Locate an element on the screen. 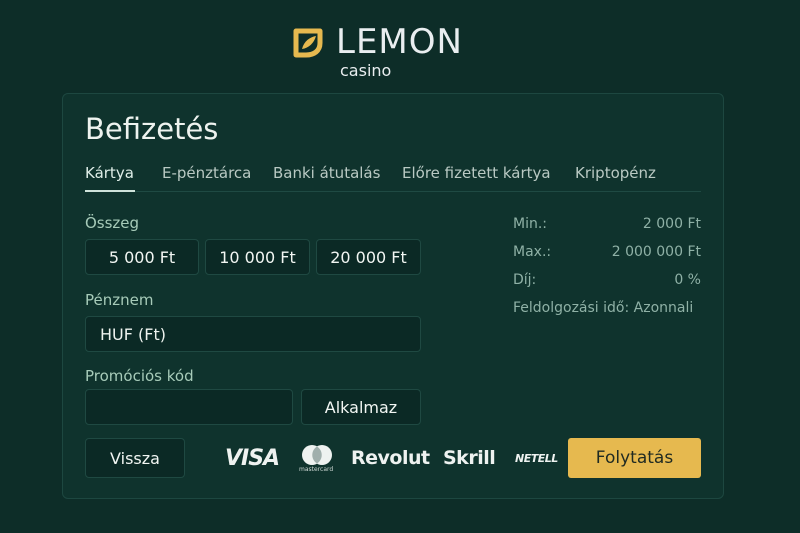  promo-code-input is located at coordinates (189, 407).